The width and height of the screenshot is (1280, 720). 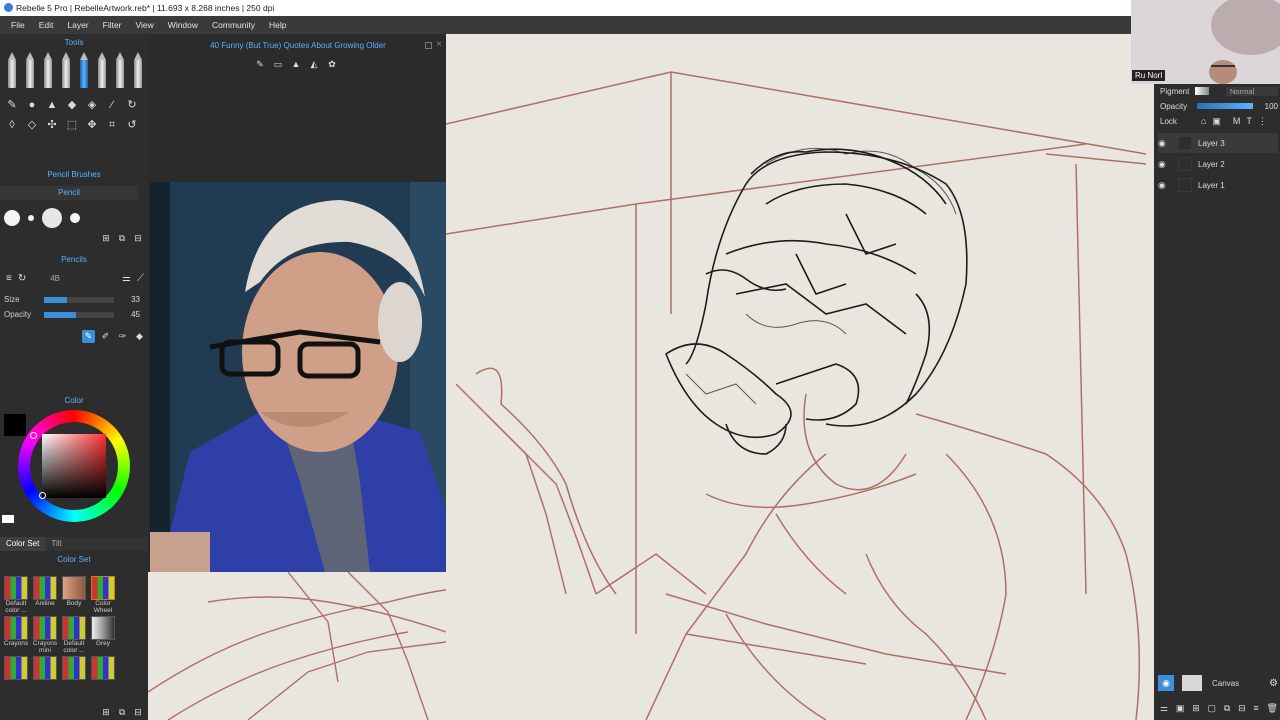 What do you see at coordinates (105, 336) in the screenshot?
I see `pencil-mode-icon: ✐` at bounding box center [105, 336].